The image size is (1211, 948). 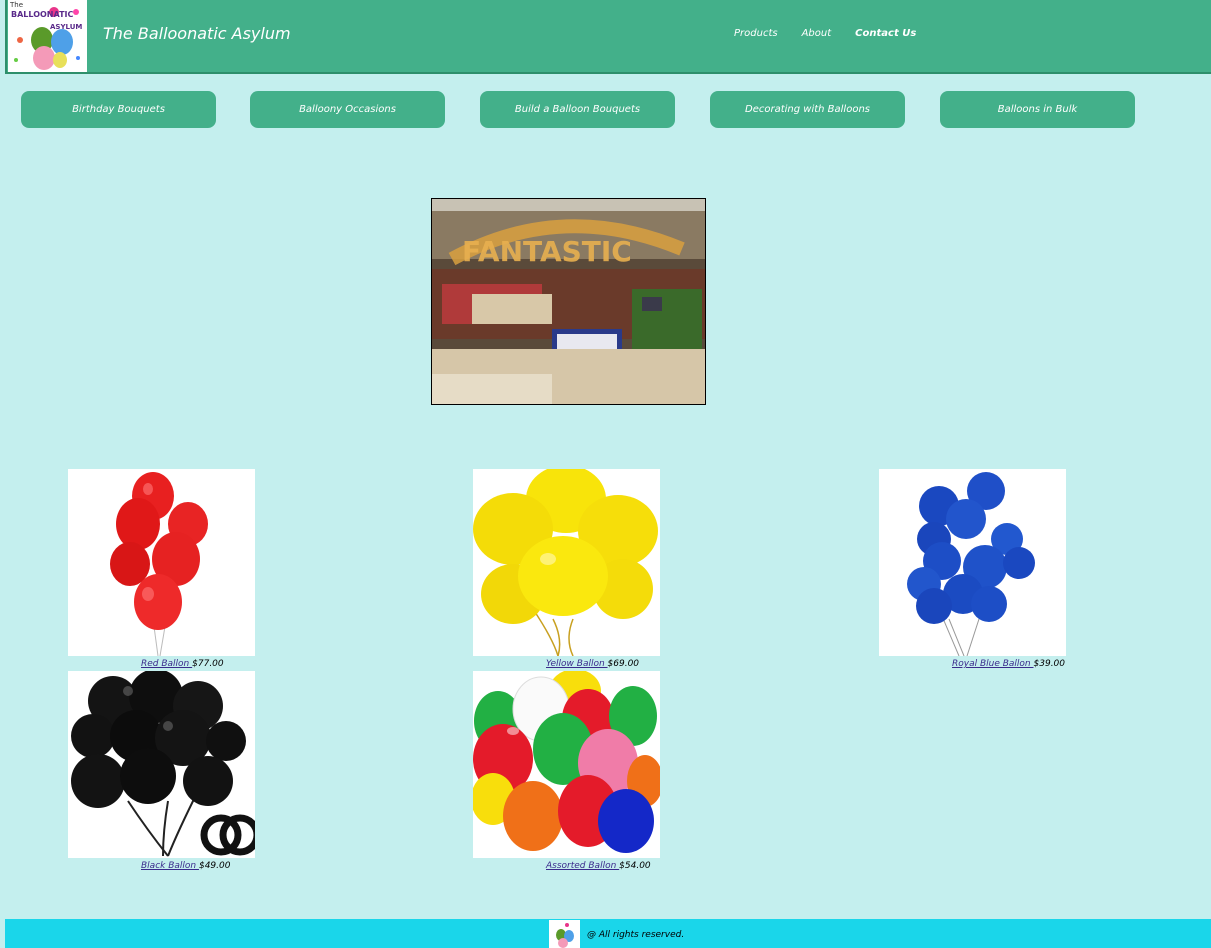 I want to click on site-logo: The BALLOONATIC ASYLUM, so click(x=47, y=36).